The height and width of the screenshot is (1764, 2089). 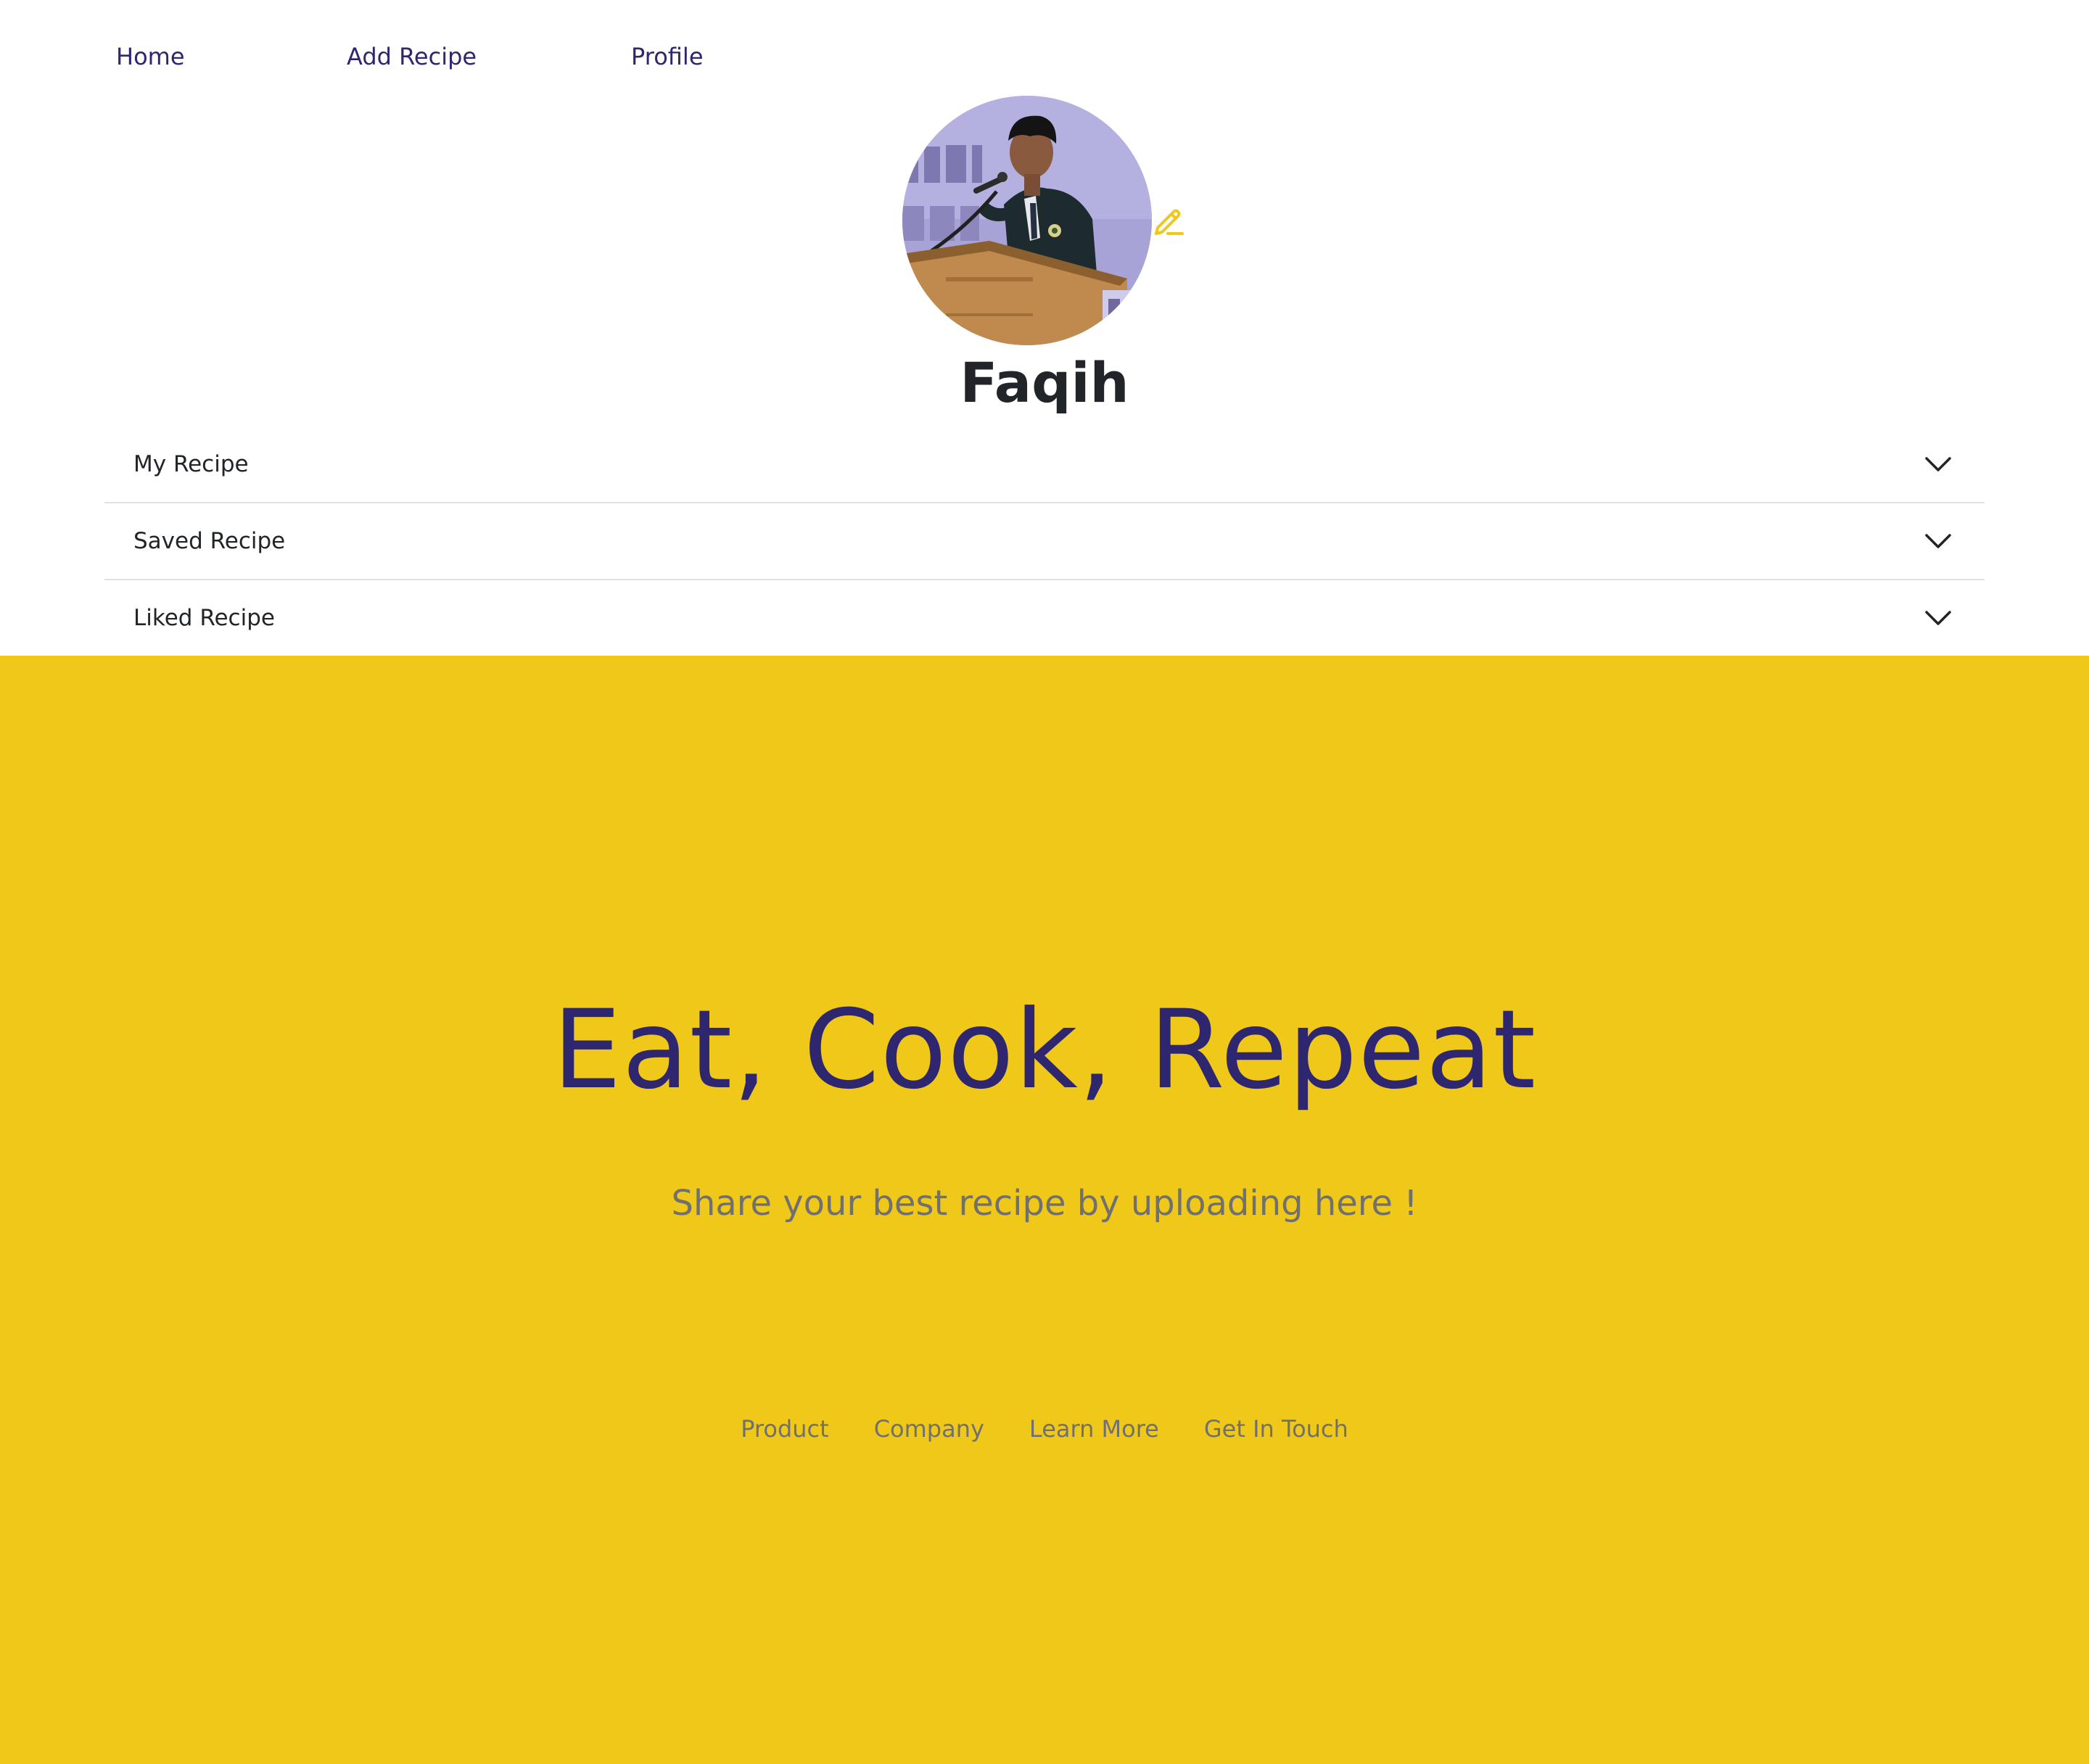 What do you see at coordinates (1044, 1050) in the screenshot?
I see `hero-title: Eat, Cook, Repeat` at bounding box center [1044, 1050].